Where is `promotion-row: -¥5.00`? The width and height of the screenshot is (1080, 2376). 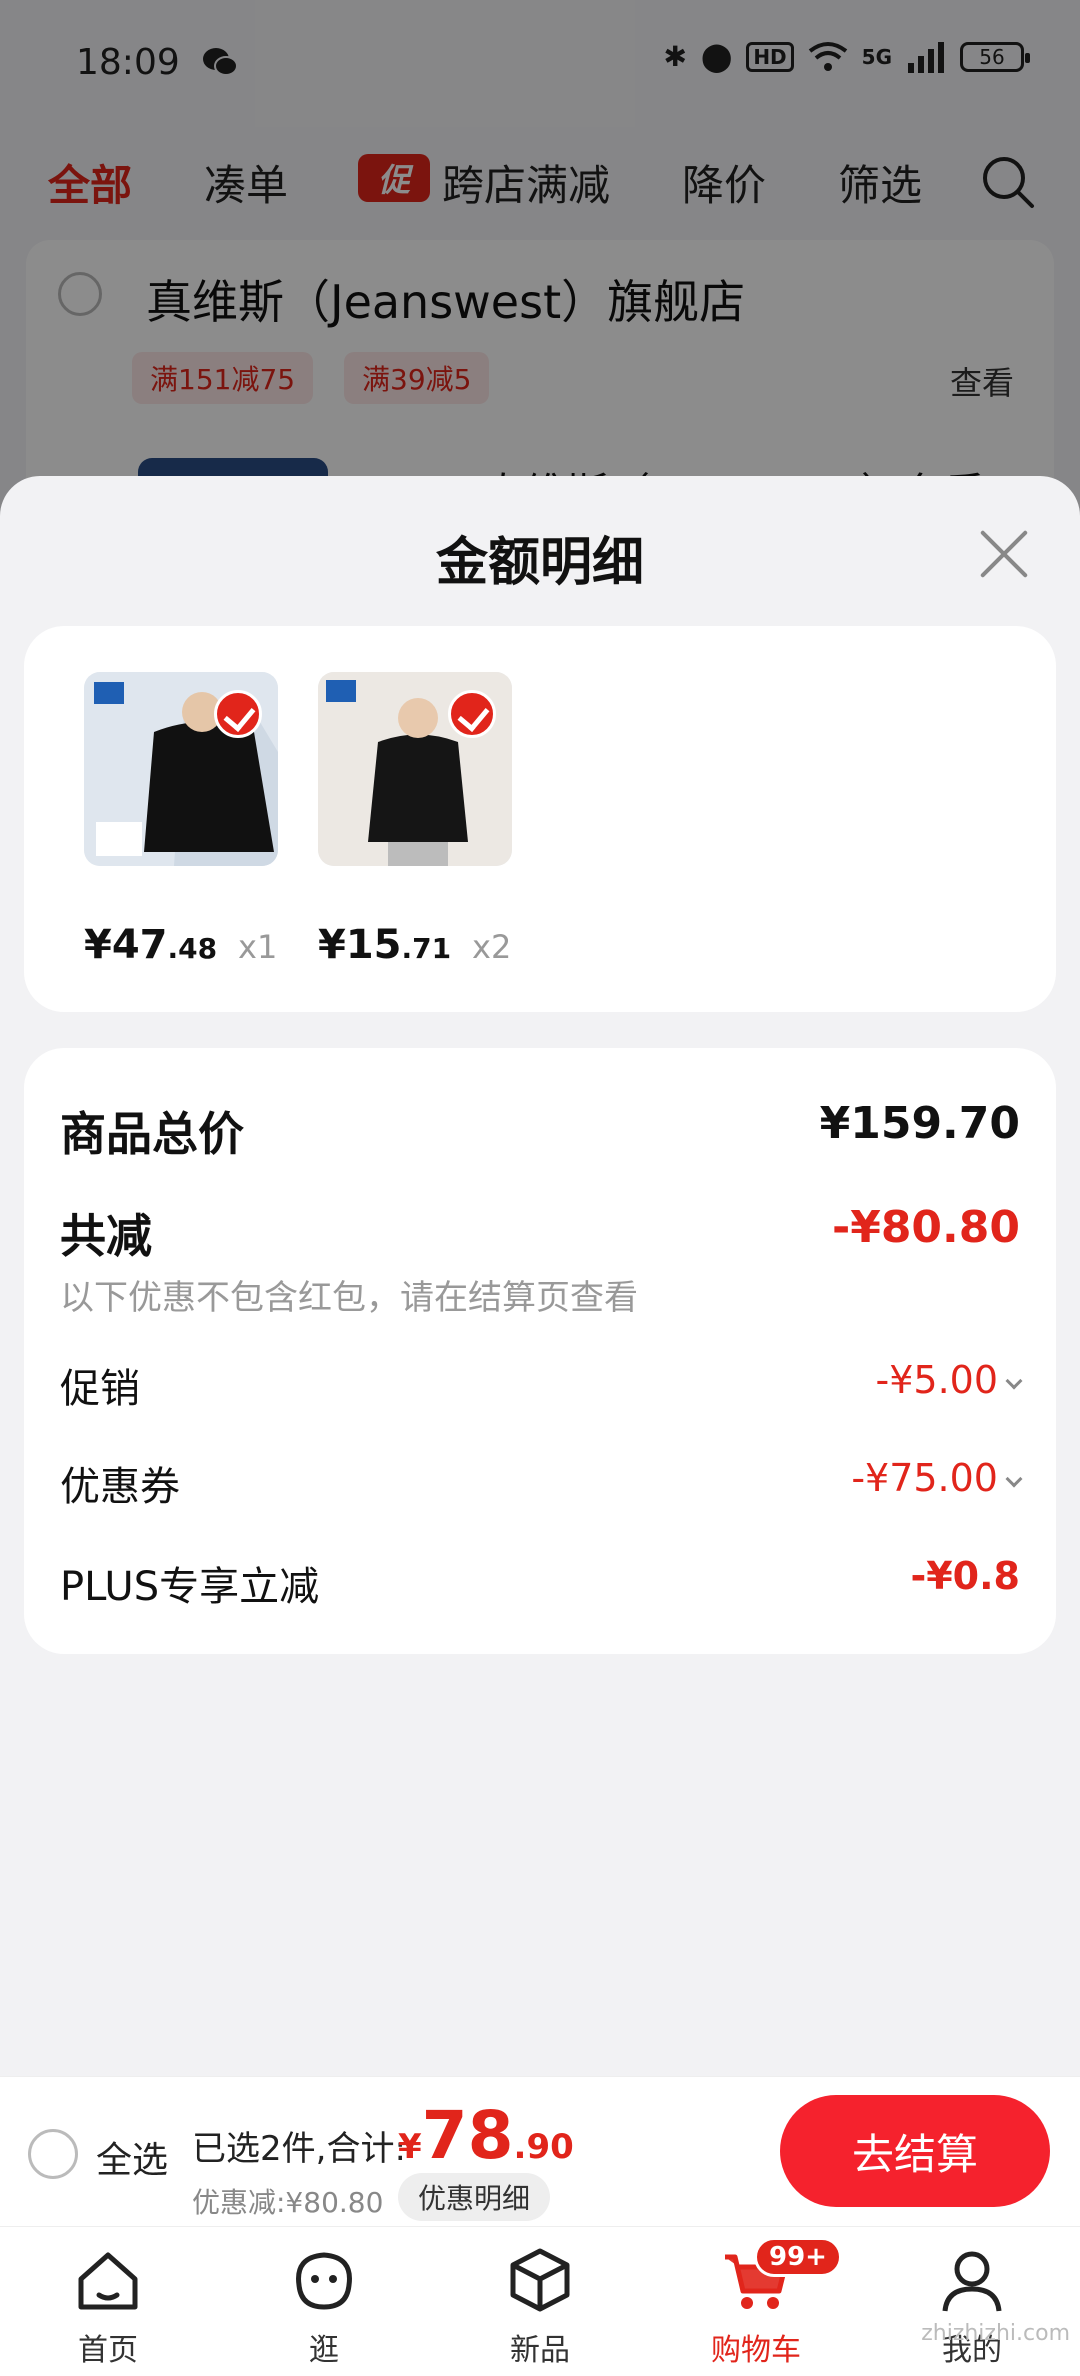
promotion-row: -¥5.00 is located at coordinates (949, 1380).